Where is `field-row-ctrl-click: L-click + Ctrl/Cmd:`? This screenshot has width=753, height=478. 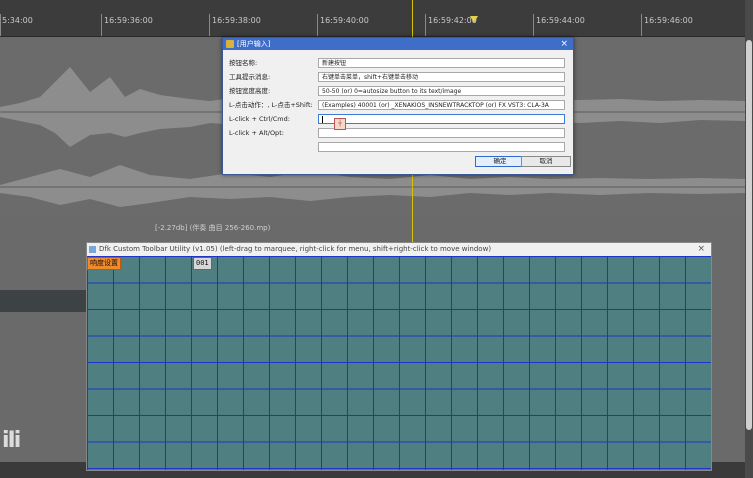 field-row-ctrl-click: L-click + Ctrl/Cmd: is located at coordinates (399, 119).